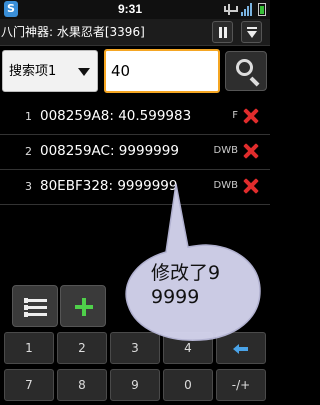 This screenshot has height=405, width=320. What do you see at coordinates (262, 9) in the screenshot?
I see `battery-icon` at bounding box center [262, 9].